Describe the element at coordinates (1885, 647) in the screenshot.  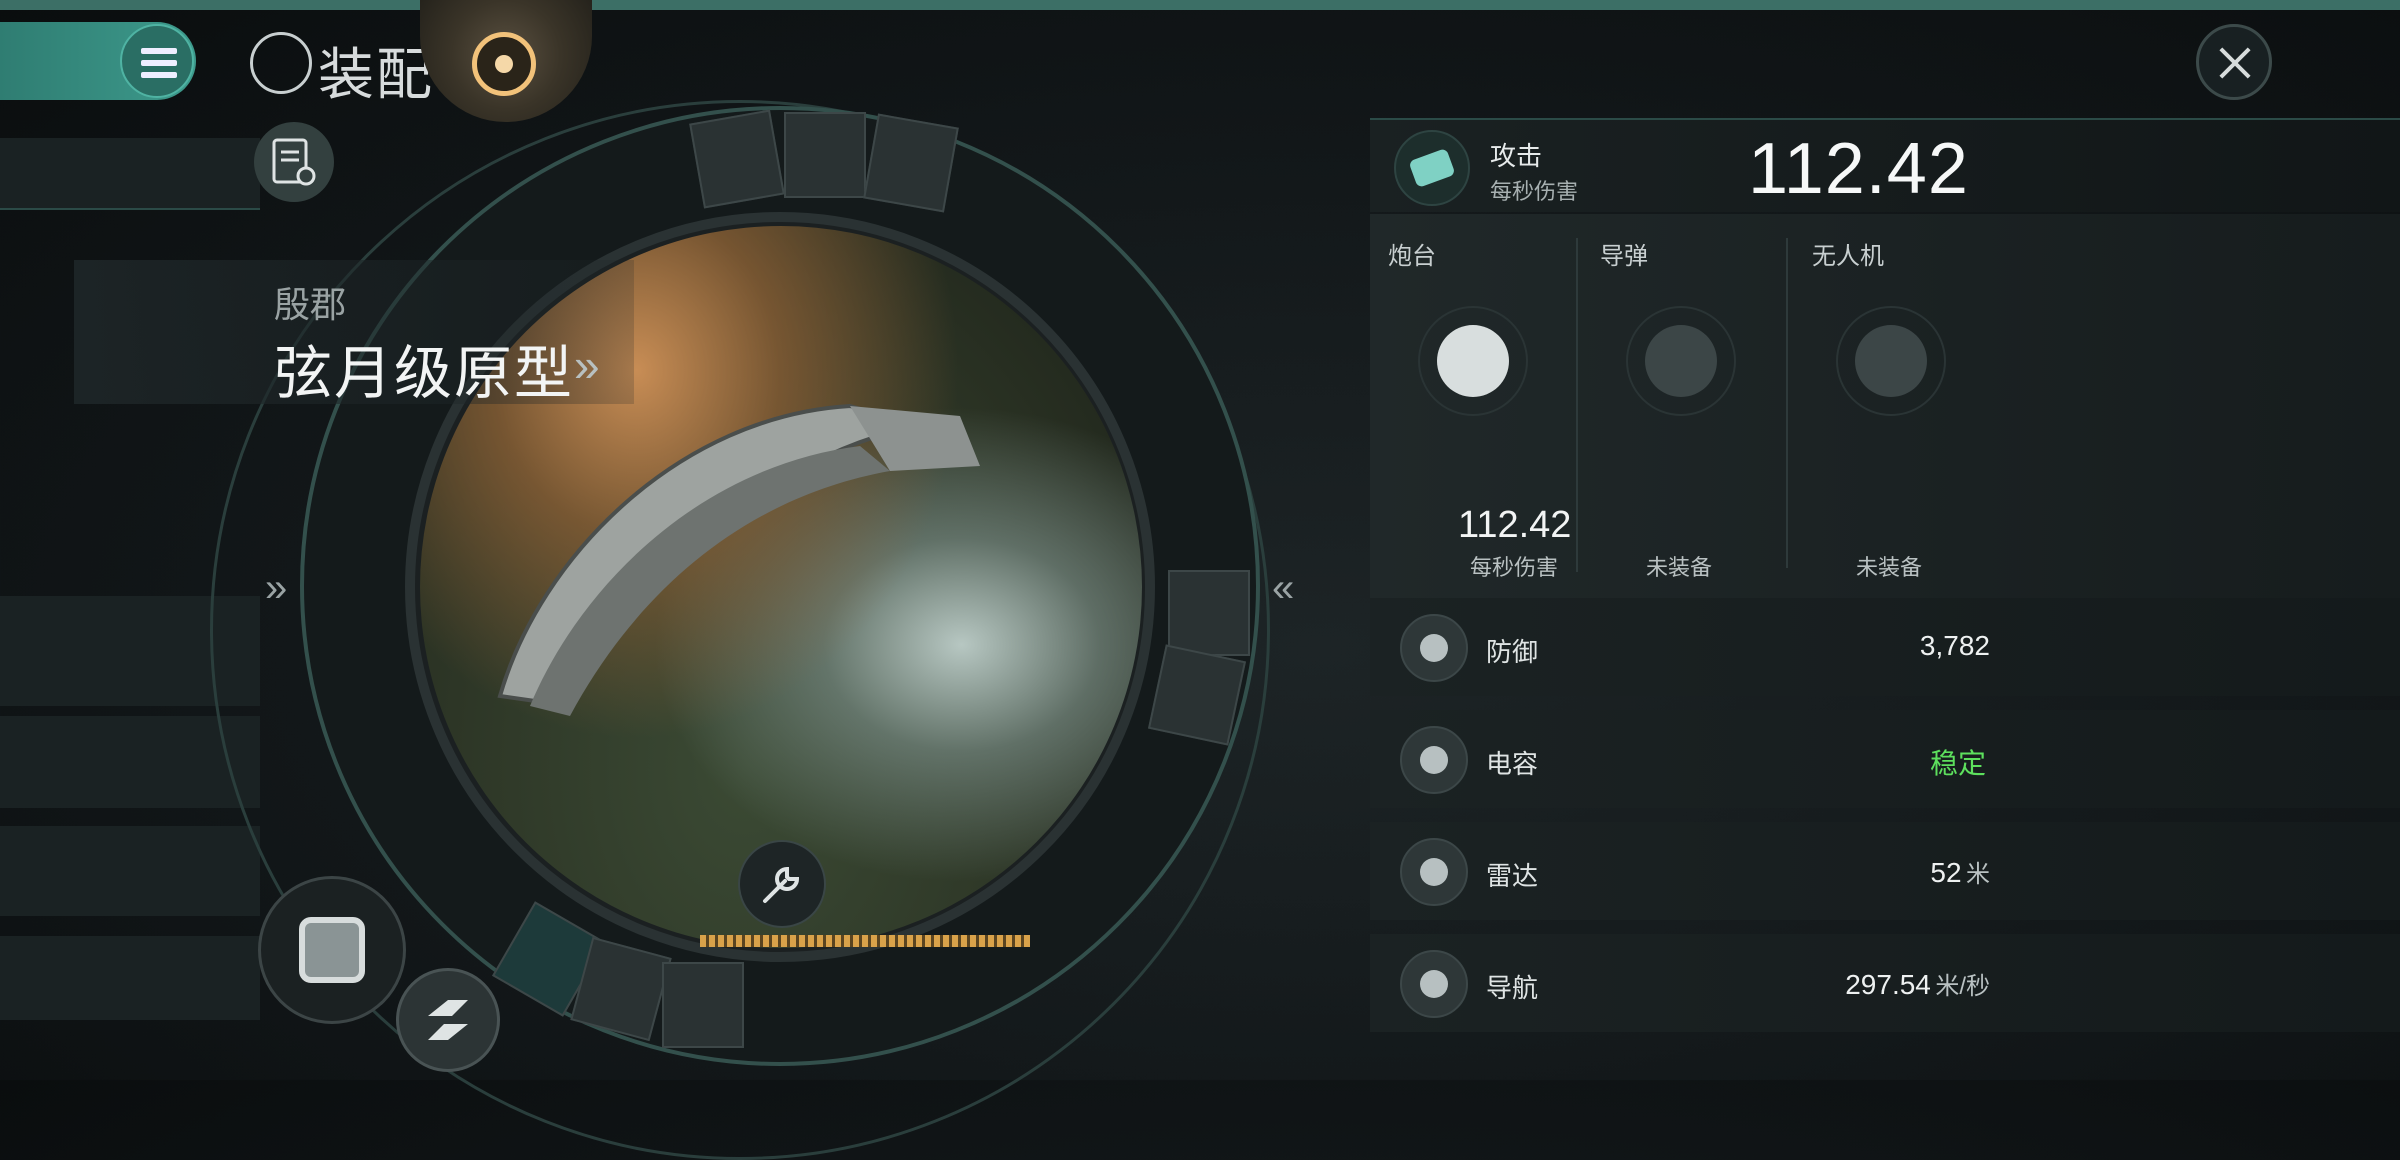
I see `stat-row-defense: 防御 3,782` at that location.